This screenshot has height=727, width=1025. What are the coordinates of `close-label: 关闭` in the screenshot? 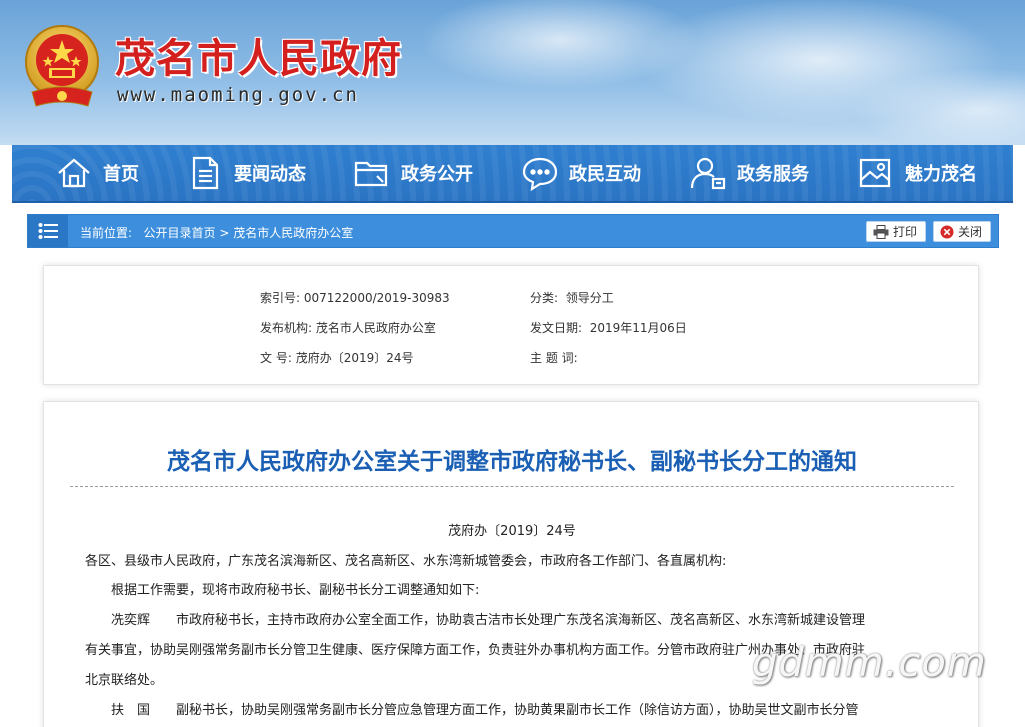 It's located at (970, 232).